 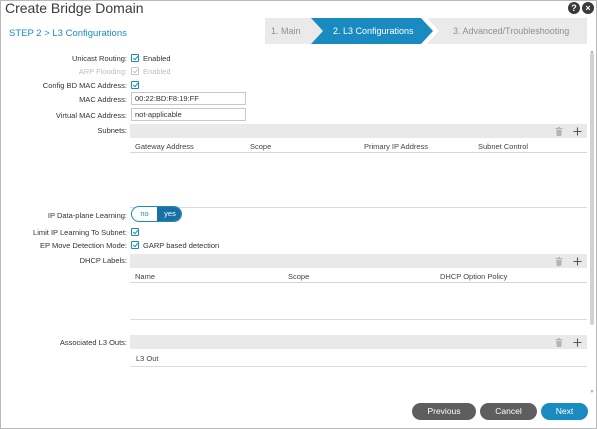 What do you see at coordinates (135, 245) in the screenshot?
I see `ep-move-checkbox` at bounding box center [135, 245].